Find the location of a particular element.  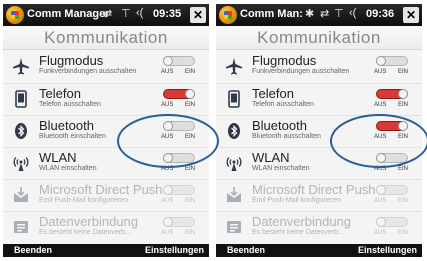

setting-name: WLAN is located at coordinates (58, 157).